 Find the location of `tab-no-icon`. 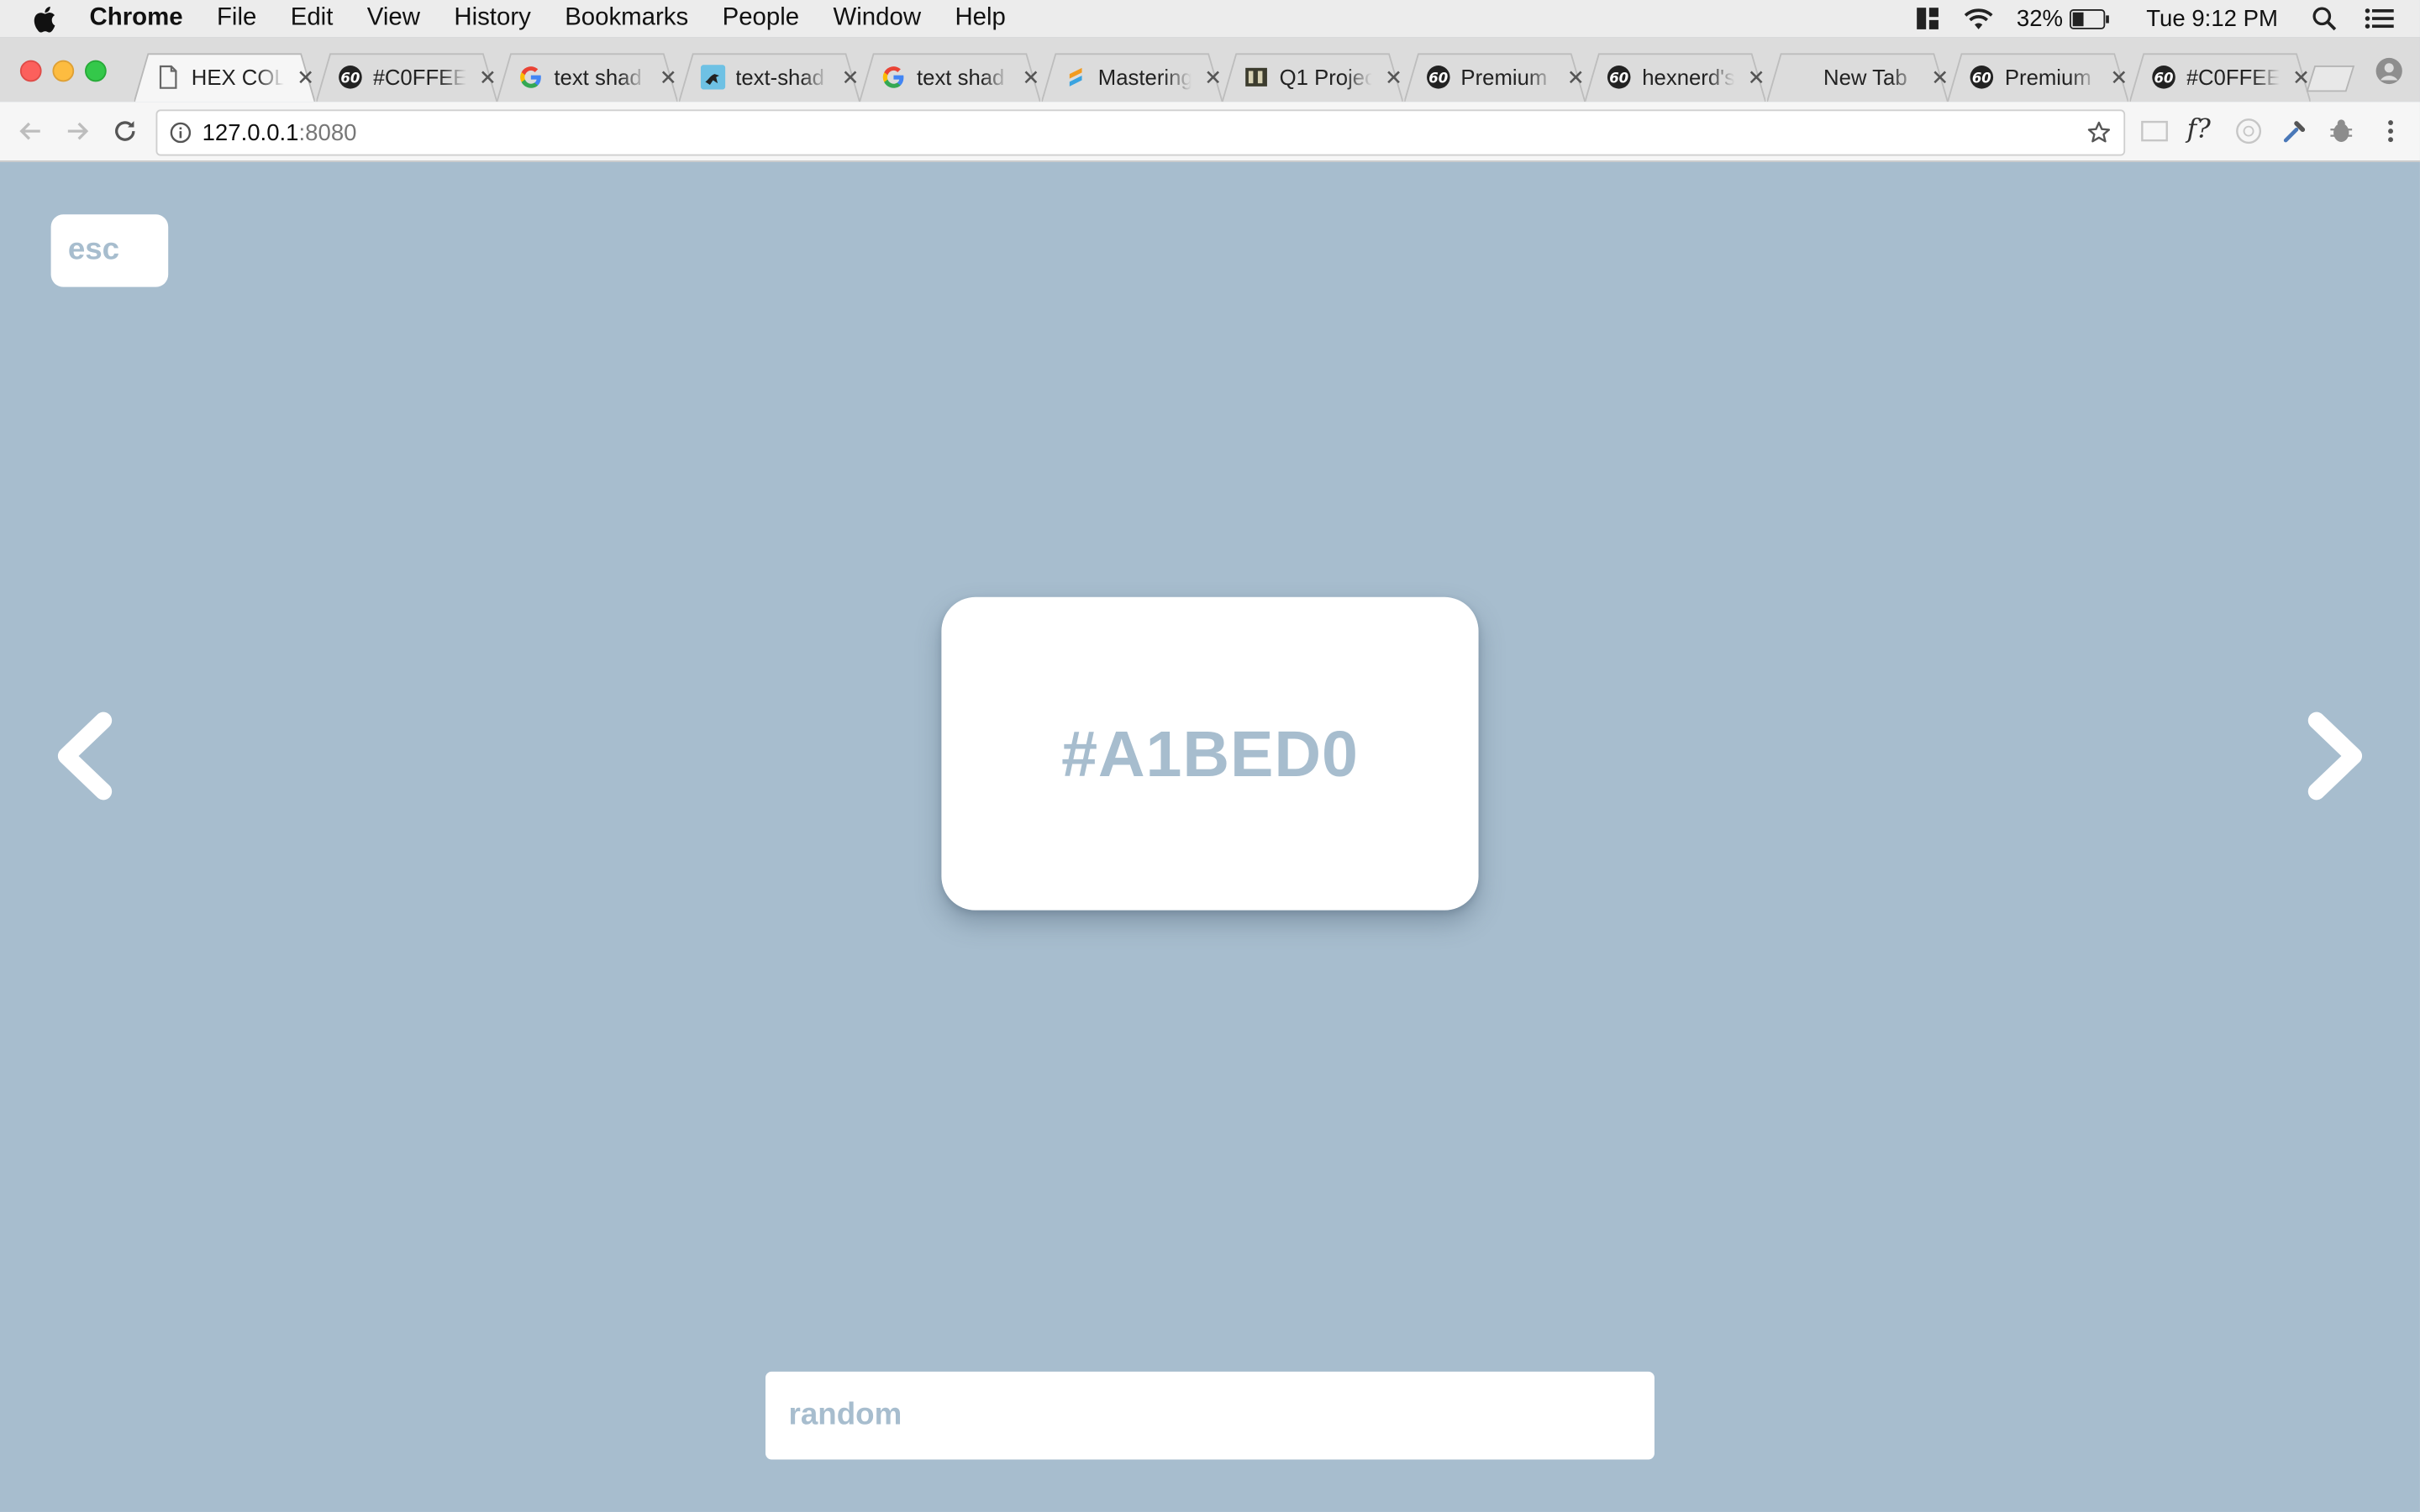

tab-no-icon is located at coordinates (1800, 77).